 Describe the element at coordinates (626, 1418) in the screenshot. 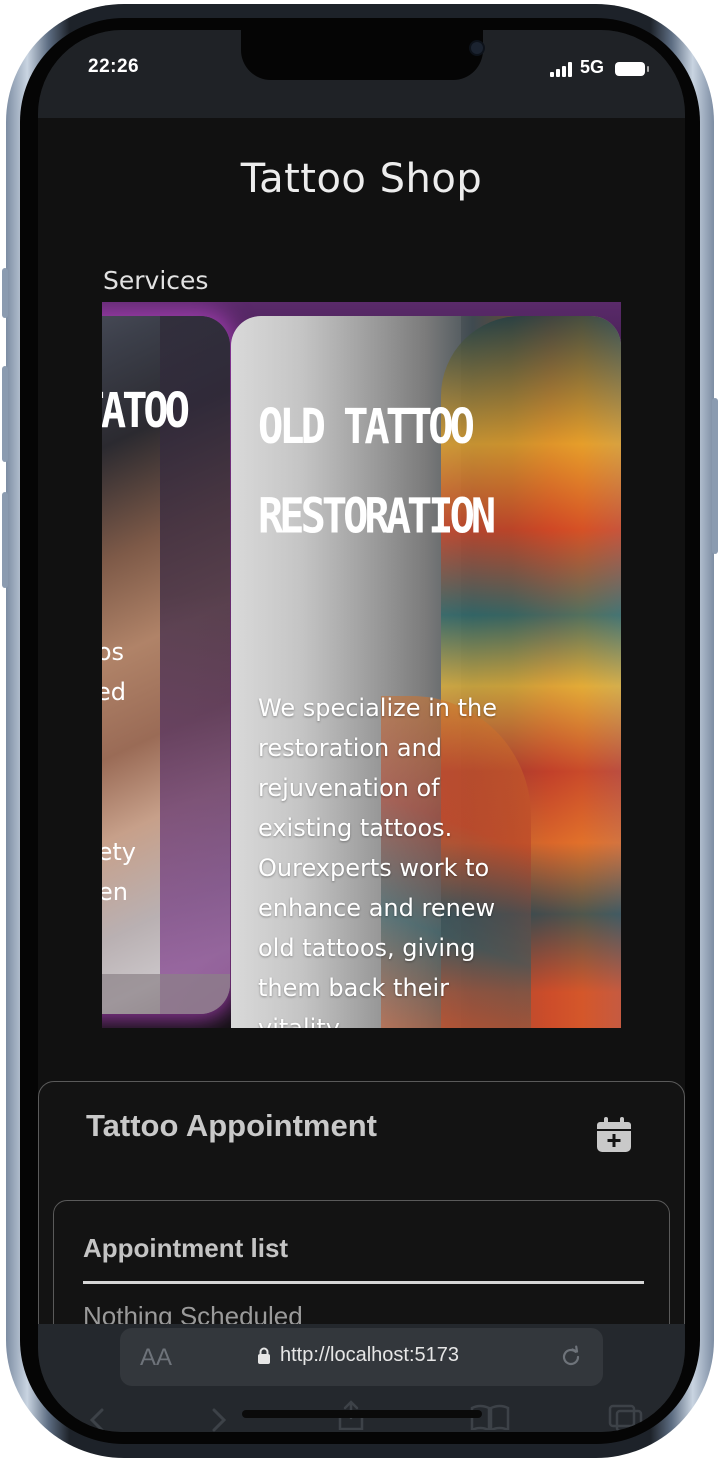

I see `tabs-icon` at that location.